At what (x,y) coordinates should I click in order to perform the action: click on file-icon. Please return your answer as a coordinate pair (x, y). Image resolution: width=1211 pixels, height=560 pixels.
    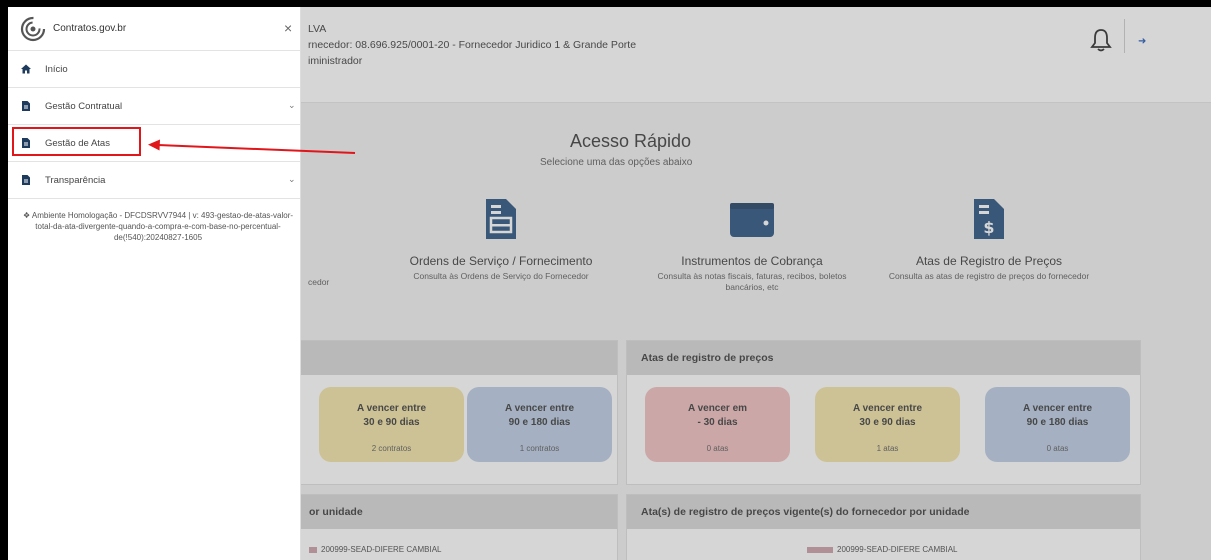
    Looking at the image, I should click on (26, 180).